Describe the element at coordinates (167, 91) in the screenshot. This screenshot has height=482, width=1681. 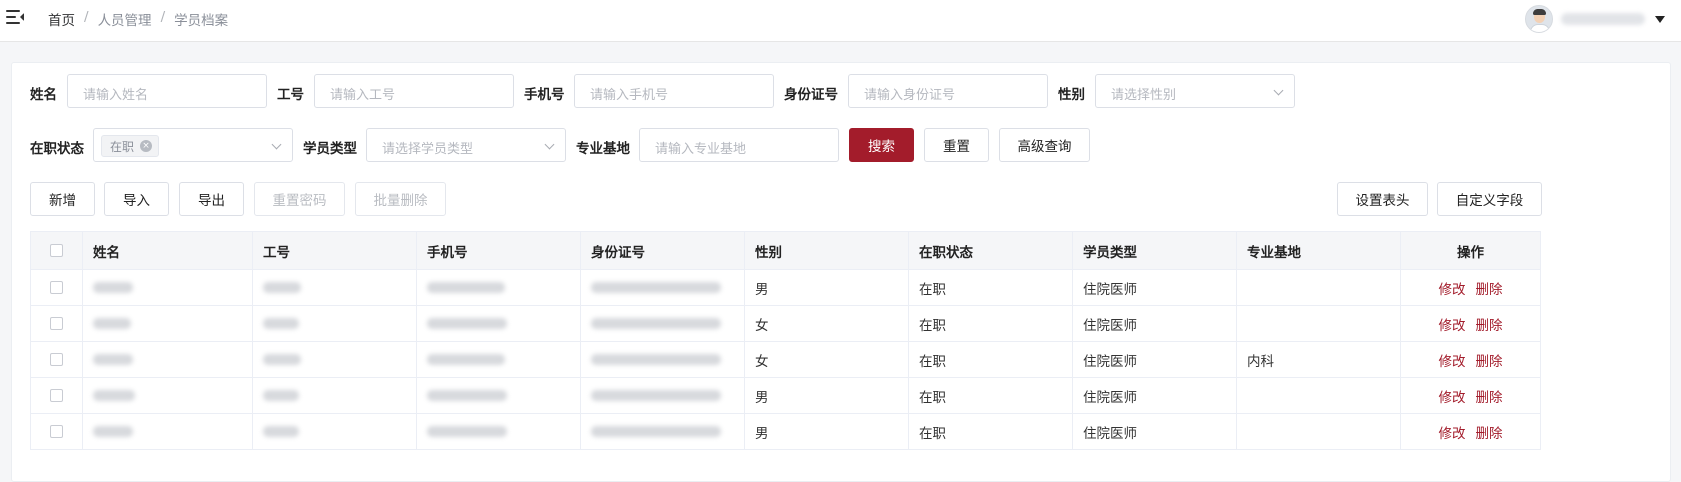
I see `name-input: 请输入姓名` at that location.